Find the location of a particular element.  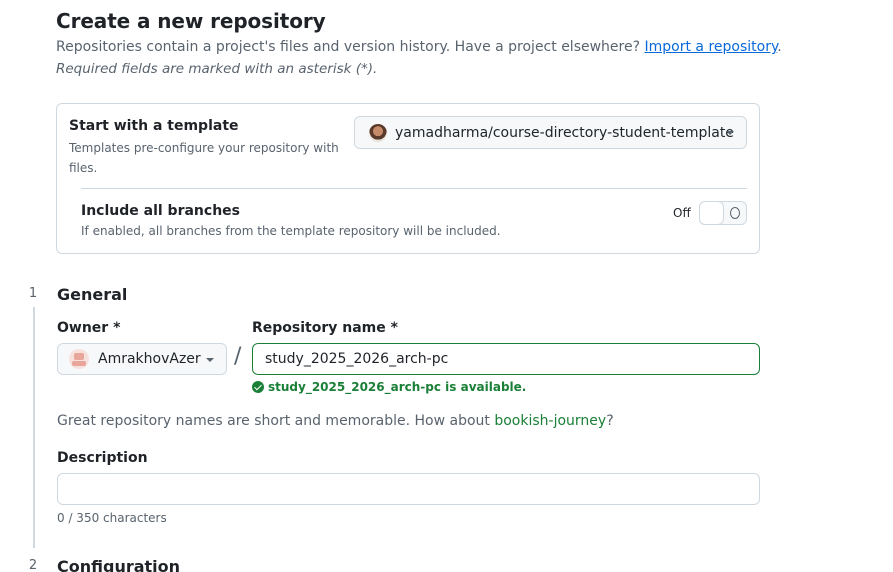

include-branches-title: Include all branches is located at coordinates (160, 211).